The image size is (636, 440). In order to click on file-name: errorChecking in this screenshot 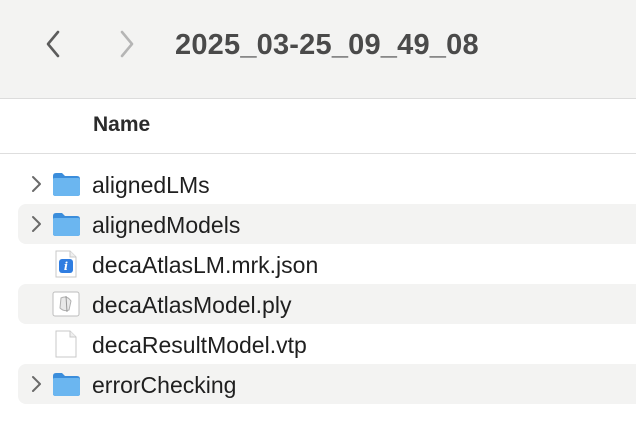, I will do `click(164, 385)`.